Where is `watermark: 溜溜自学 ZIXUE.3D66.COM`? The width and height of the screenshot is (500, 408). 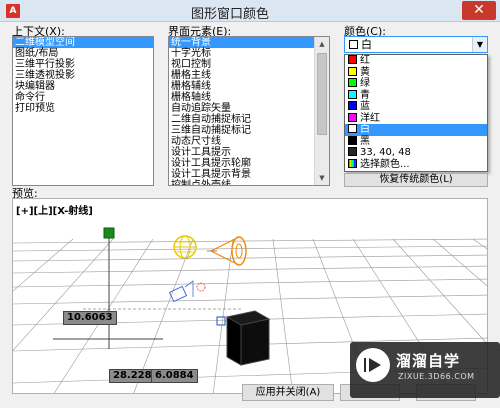 watermark: 溜溜自学 ZIXUE.3D66.COM is located at coordinates (425, 370).